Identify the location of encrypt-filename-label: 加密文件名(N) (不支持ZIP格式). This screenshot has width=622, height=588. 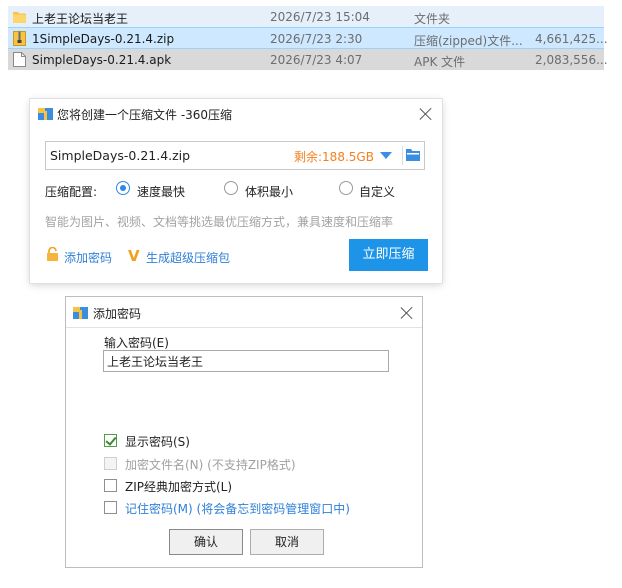
(210, 465).